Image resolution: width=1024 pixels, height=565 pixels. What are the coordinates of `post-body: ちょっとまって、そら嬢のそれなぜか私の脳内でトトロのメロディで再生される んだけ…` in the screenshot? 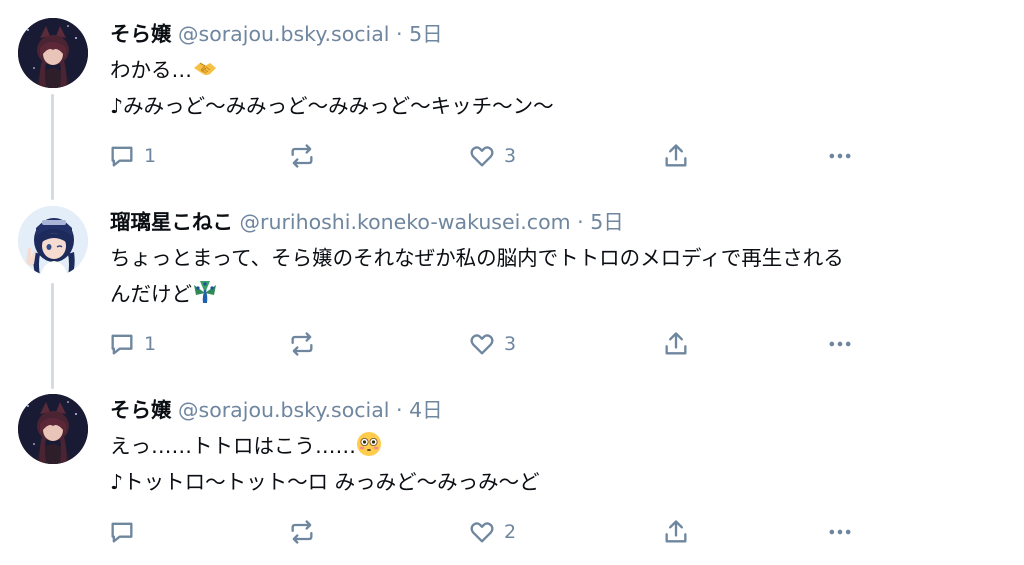 It's located at (557, 276).